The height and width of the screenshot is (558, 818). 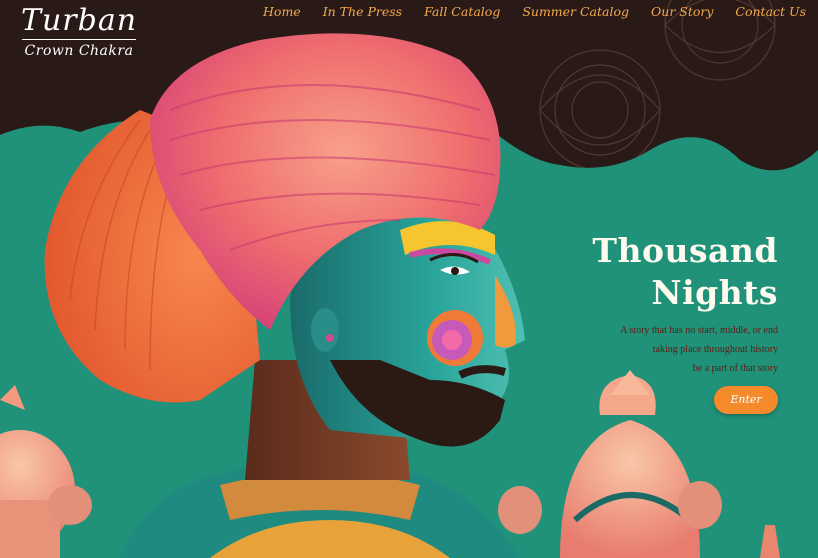 I want to click on nav-fall-catalog: Fall Catalog, so click(x=462, y=12).